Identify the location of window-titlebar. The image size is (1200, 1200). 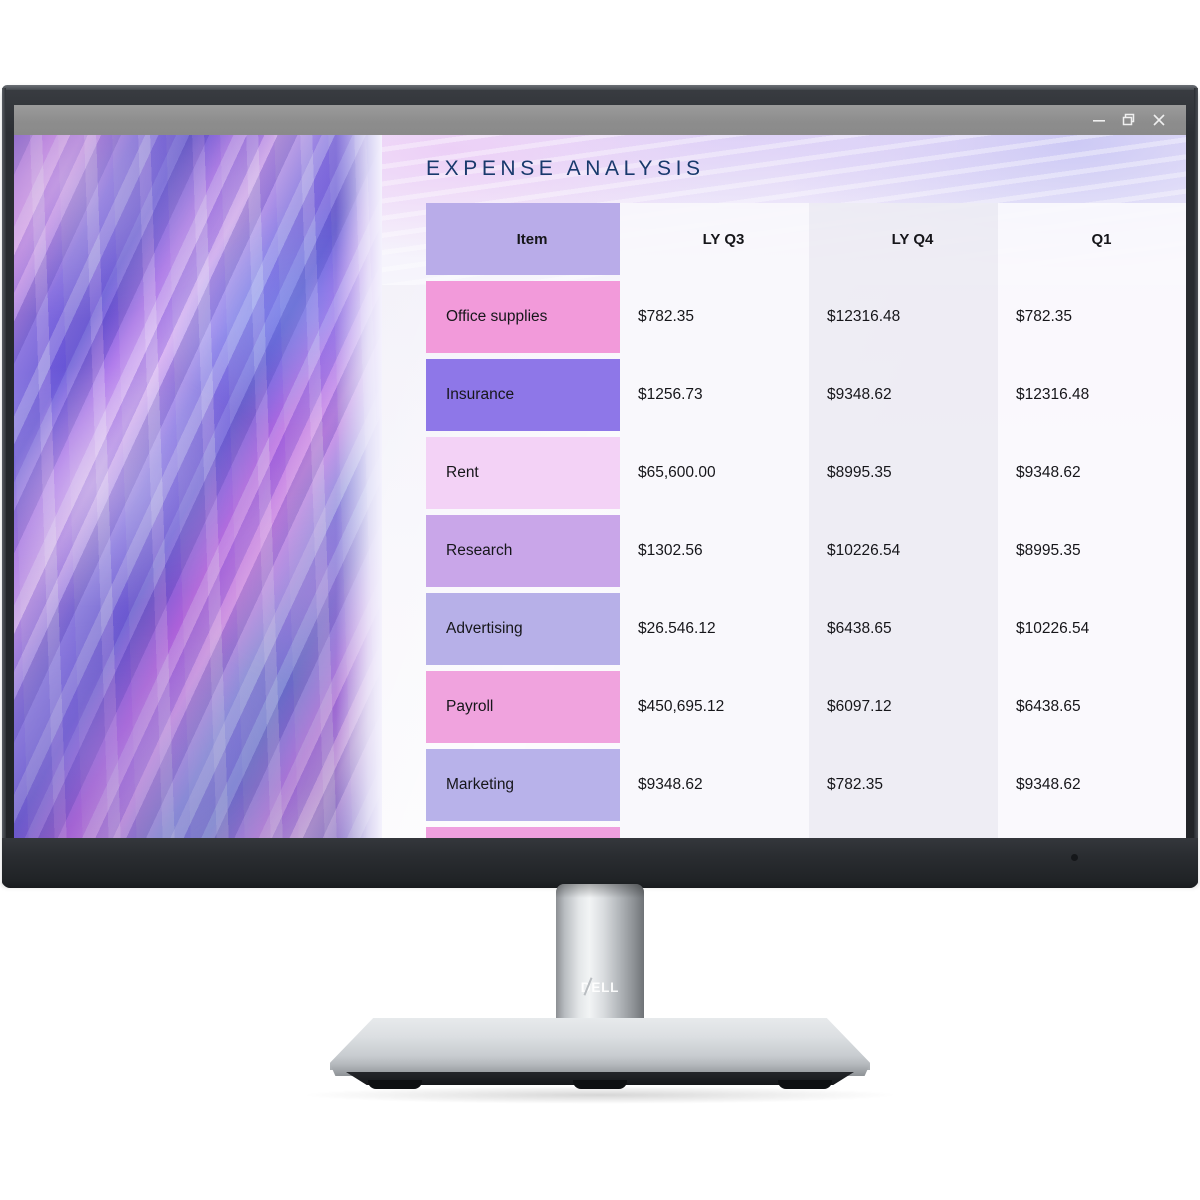
(600, 120).